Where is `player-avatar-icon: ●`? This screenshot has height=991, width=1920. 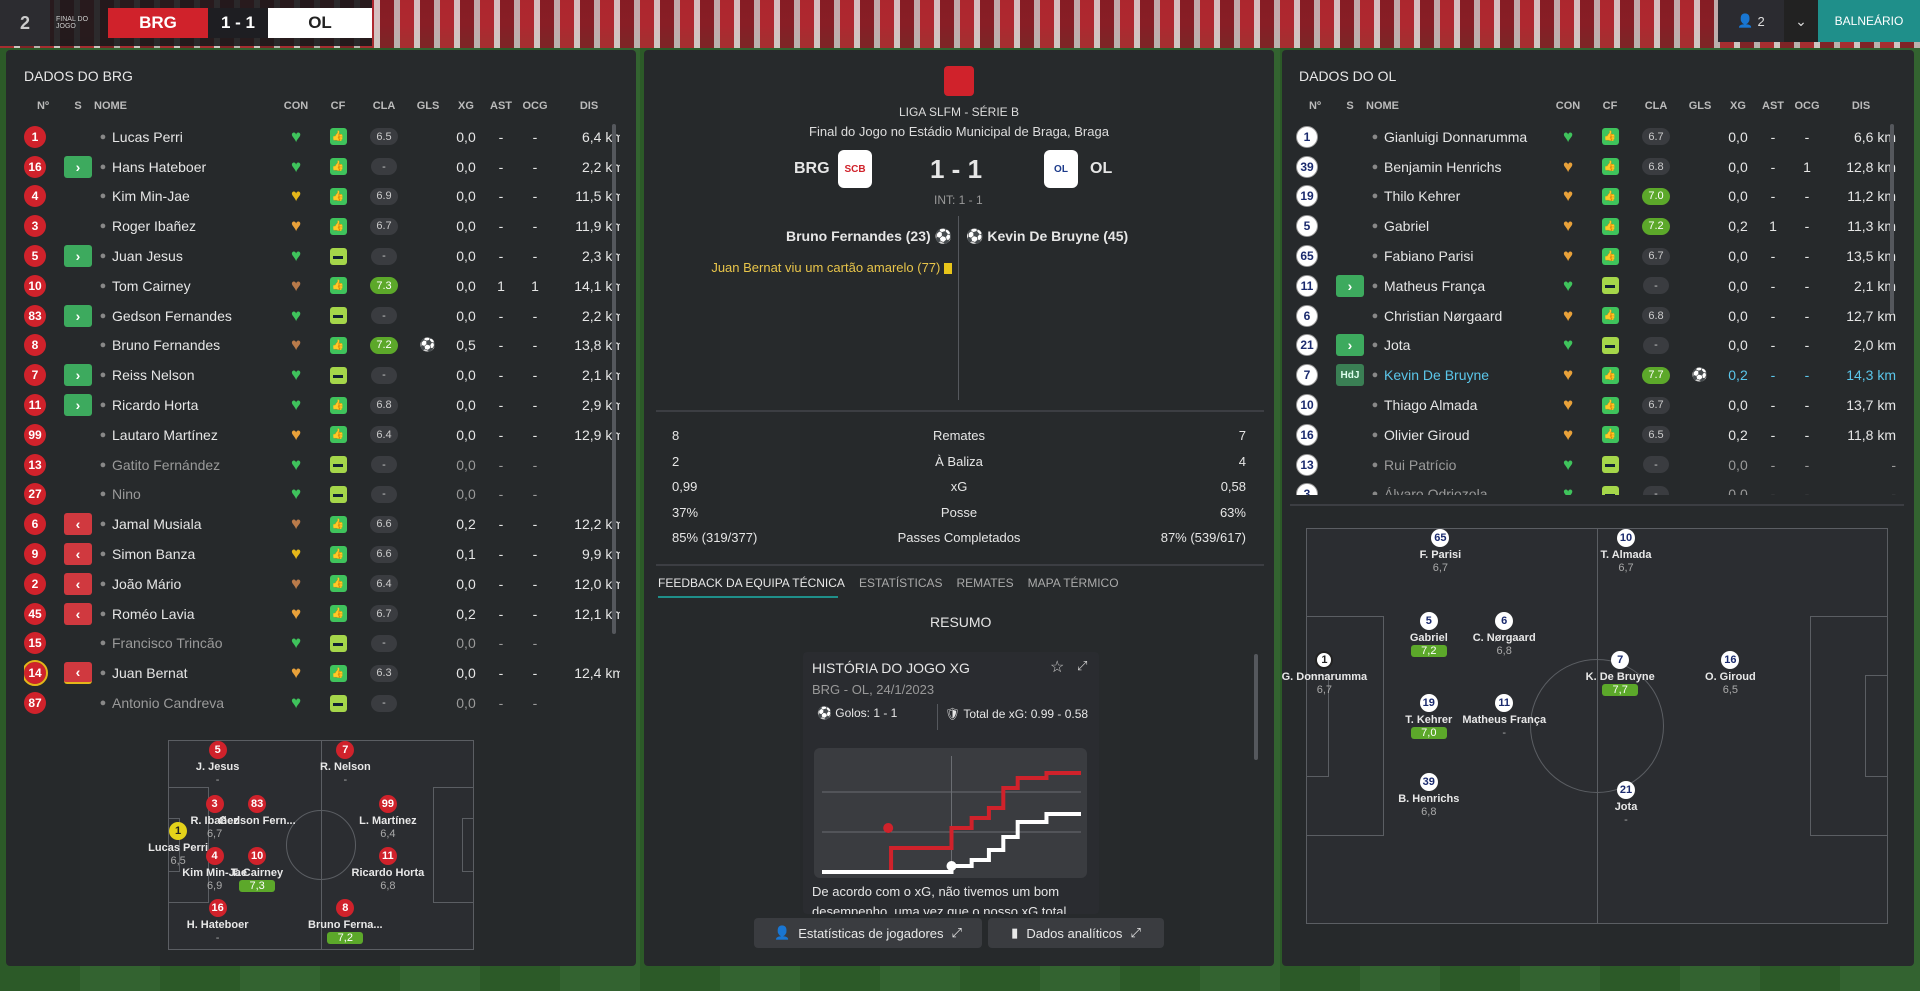 player-avatar-icon: ● is located at coordinates (103, 405).